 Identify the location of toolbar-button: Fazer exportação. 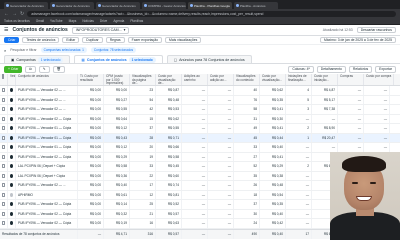
(145, 40).